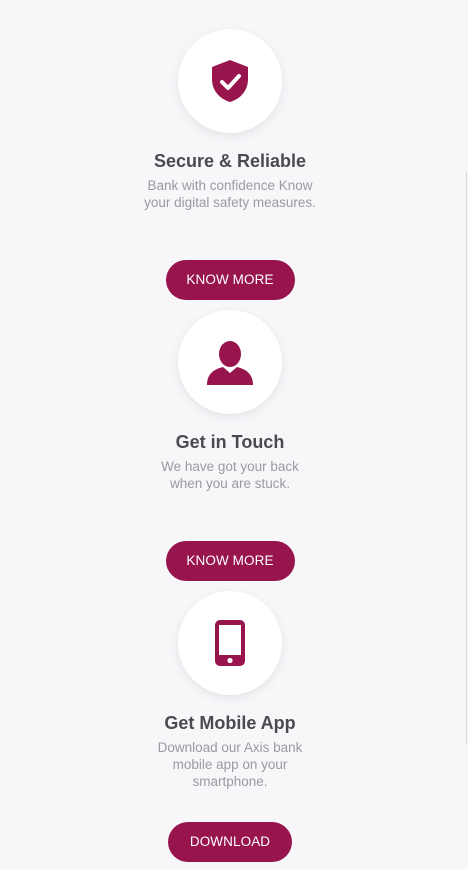 Image resolution: width=468 pixels, height=869 pixels. Describe the element at coordinates (466, 458) in the screenshot. I see `divider` at that location.